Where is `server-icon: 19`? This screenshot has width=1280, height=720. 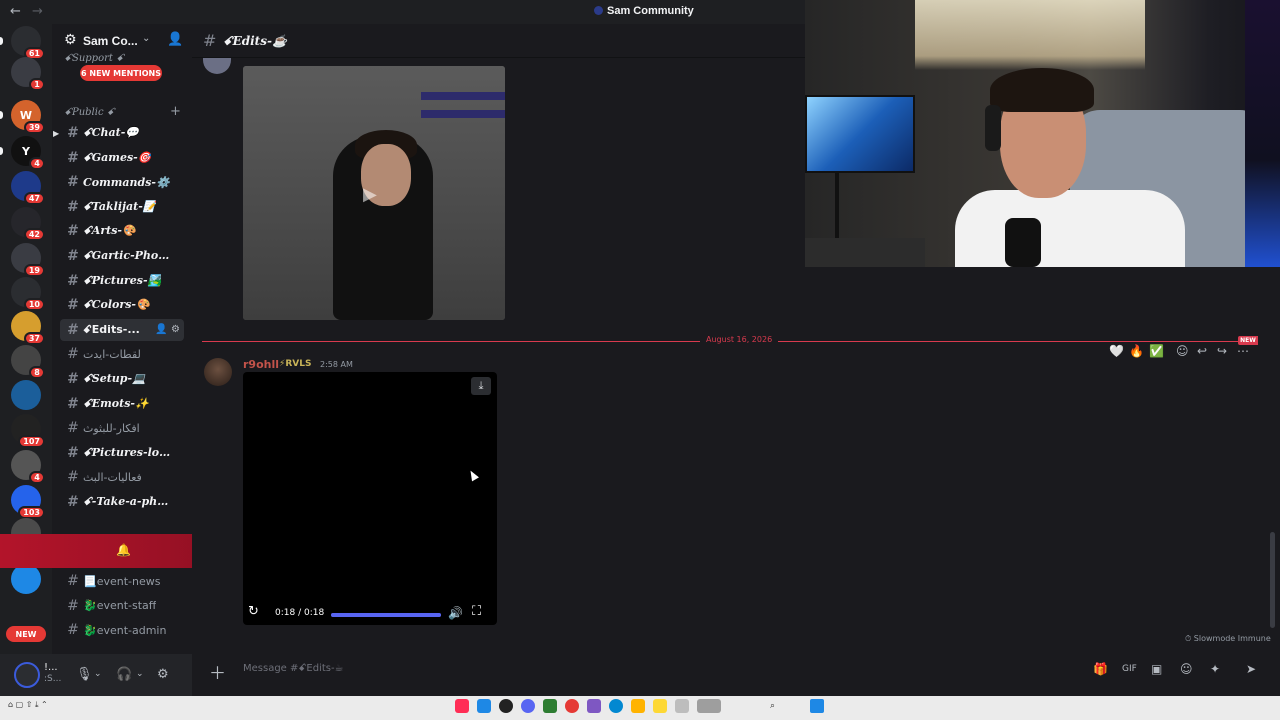
server-icon: 19 is located at coordinates (28, 260).